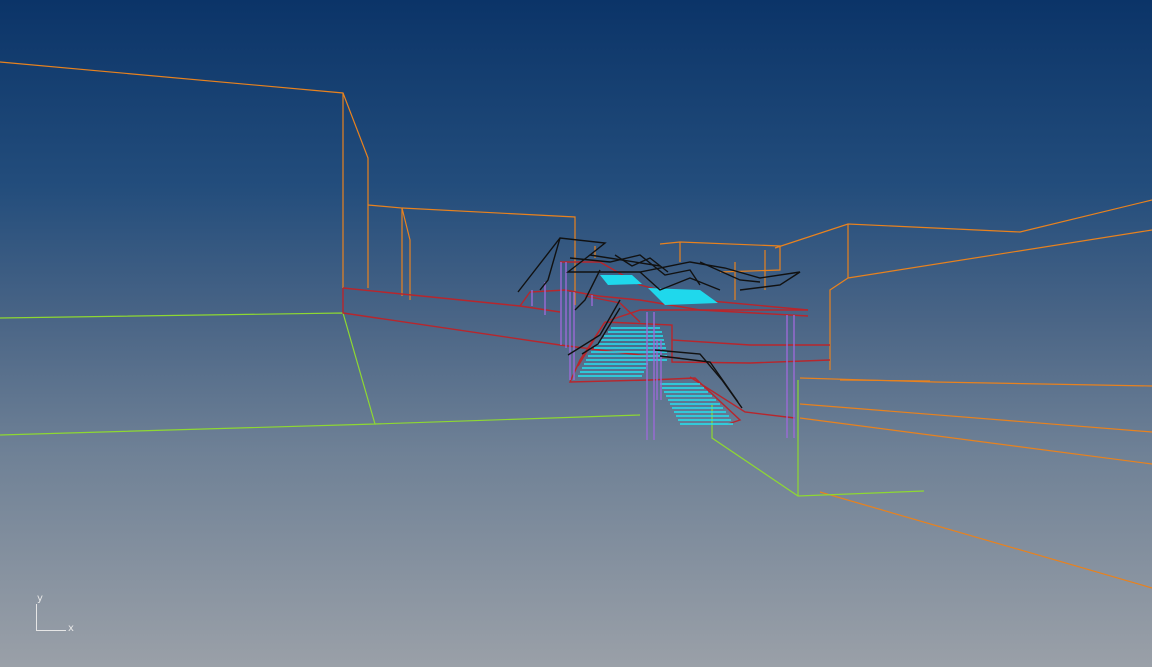 This screenshot has height=667, width=1152. I want to click on x-axis-label: x, so click(71, 628).